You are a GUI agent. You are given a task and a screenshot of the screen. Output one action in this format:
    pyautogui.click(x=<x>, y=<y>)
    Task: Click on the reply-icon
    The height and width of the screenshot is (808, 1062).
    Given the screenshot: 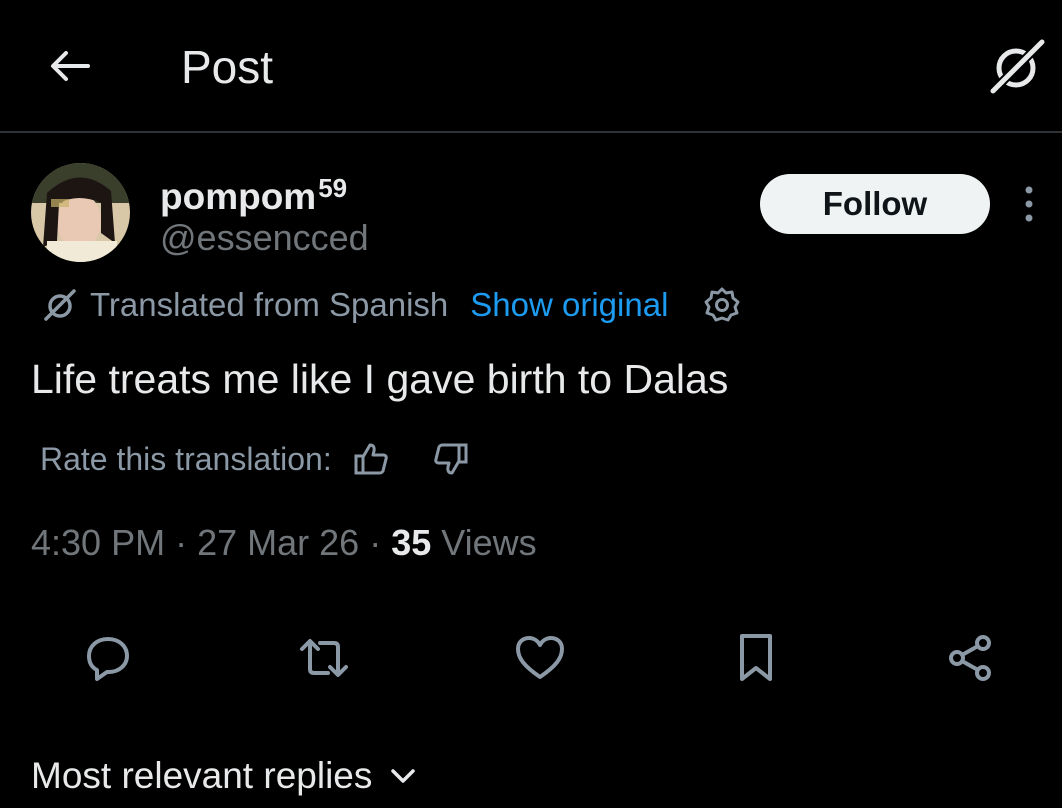 What is the action you would take?
    pyautogui.click(x=108, y=659)
    